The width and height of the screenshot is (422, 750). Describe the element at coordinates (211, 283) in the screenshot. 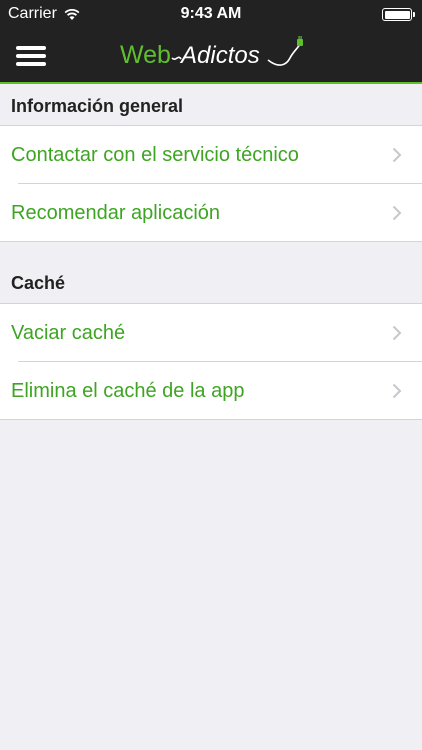

I see `section-header-cache: Caché` at that location.